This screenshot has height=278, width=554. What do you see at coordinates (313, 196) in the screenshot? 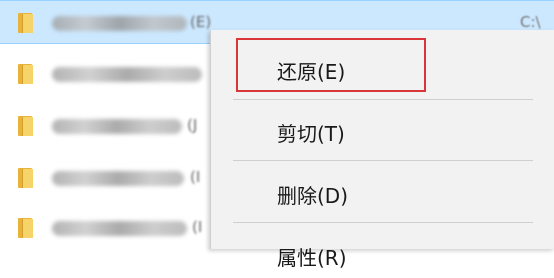
I see `menu-item-label: 删除(D)` at bounding box center [313, 196].